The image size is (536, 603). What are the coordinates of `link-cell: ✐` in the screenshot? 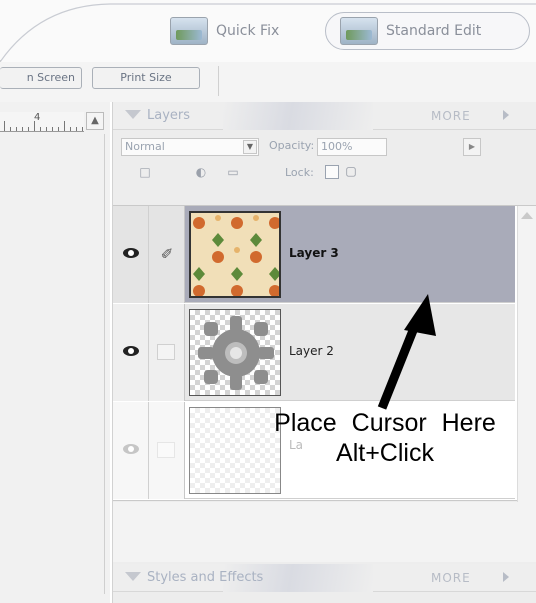 It's located at (167, 254).